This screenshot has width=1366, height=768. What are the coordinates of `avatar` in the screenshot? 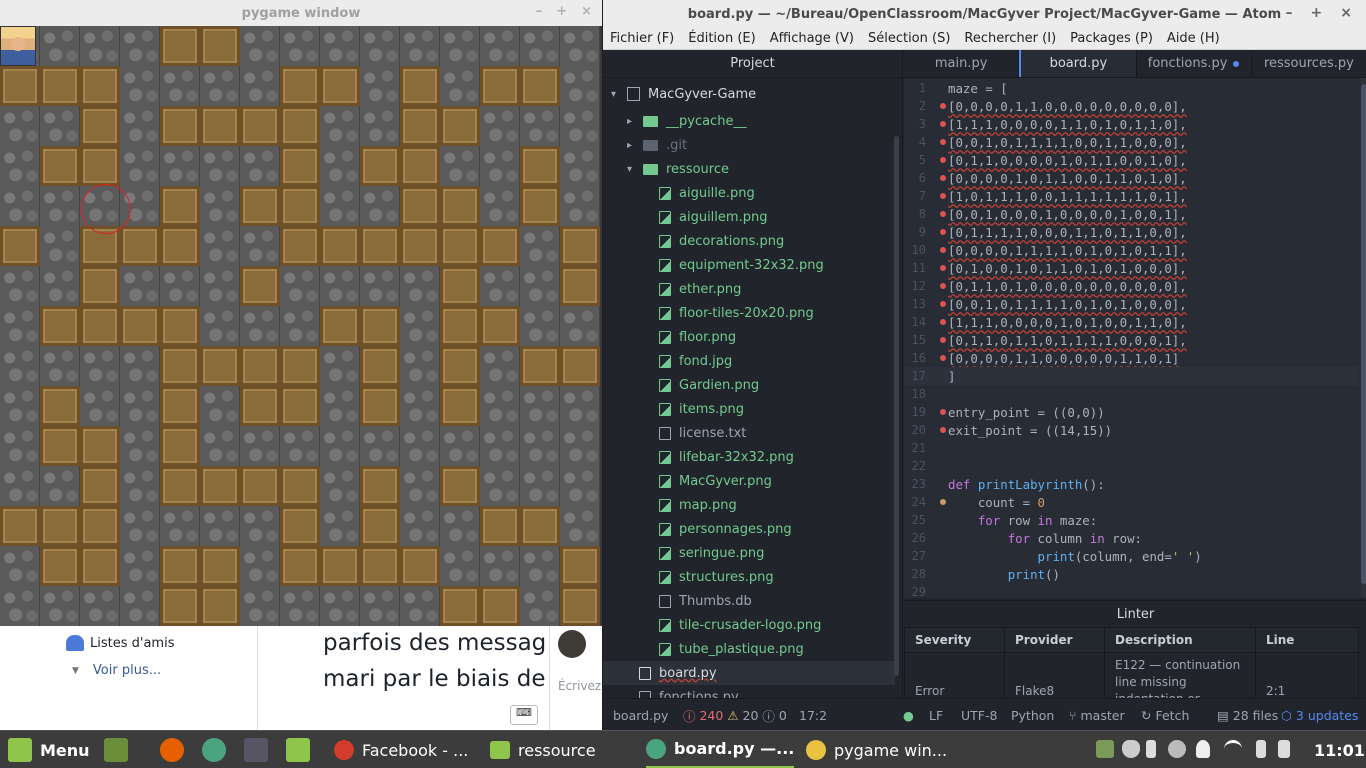 It's located at (572, 644).